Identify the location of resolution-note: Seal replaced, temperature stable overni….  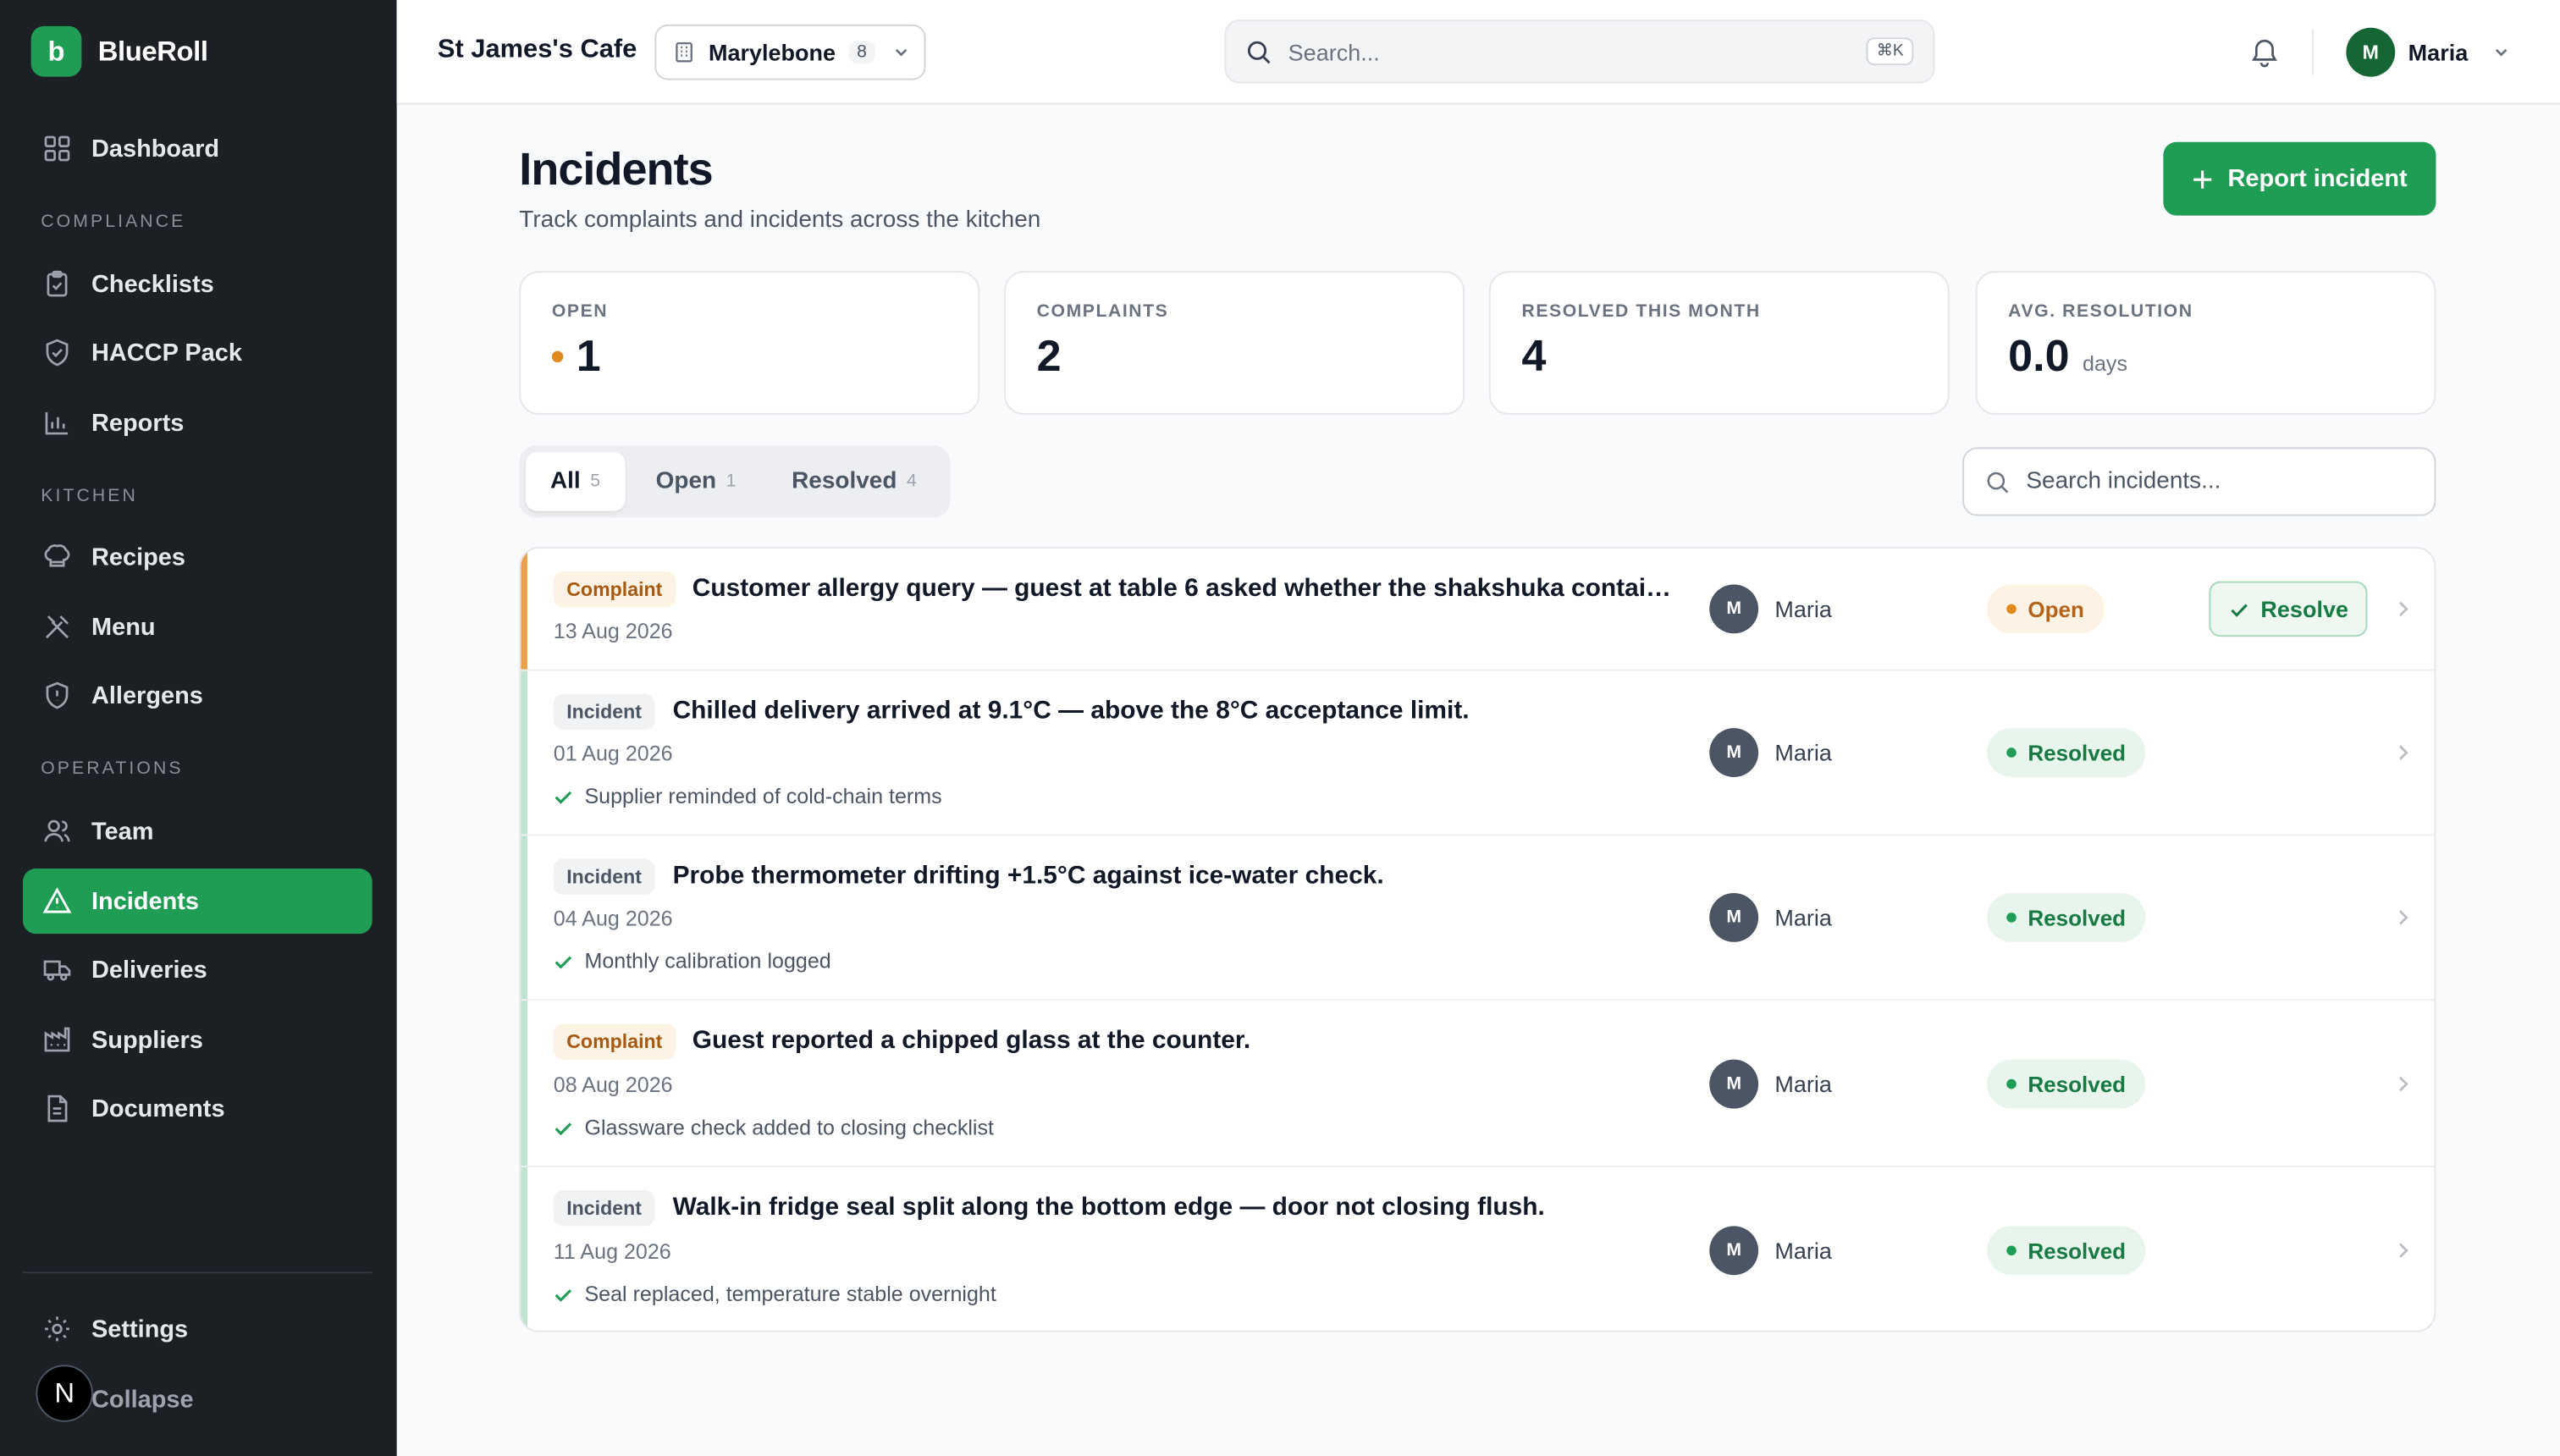
(775, 1294).